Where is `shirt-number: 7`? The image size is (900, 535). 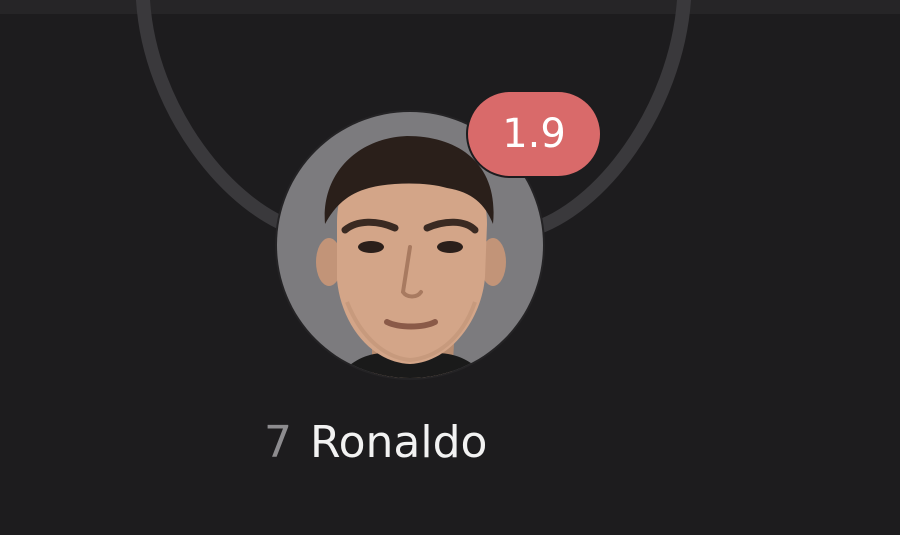
shirt-number: 7 is located at coordinates (278, 442).